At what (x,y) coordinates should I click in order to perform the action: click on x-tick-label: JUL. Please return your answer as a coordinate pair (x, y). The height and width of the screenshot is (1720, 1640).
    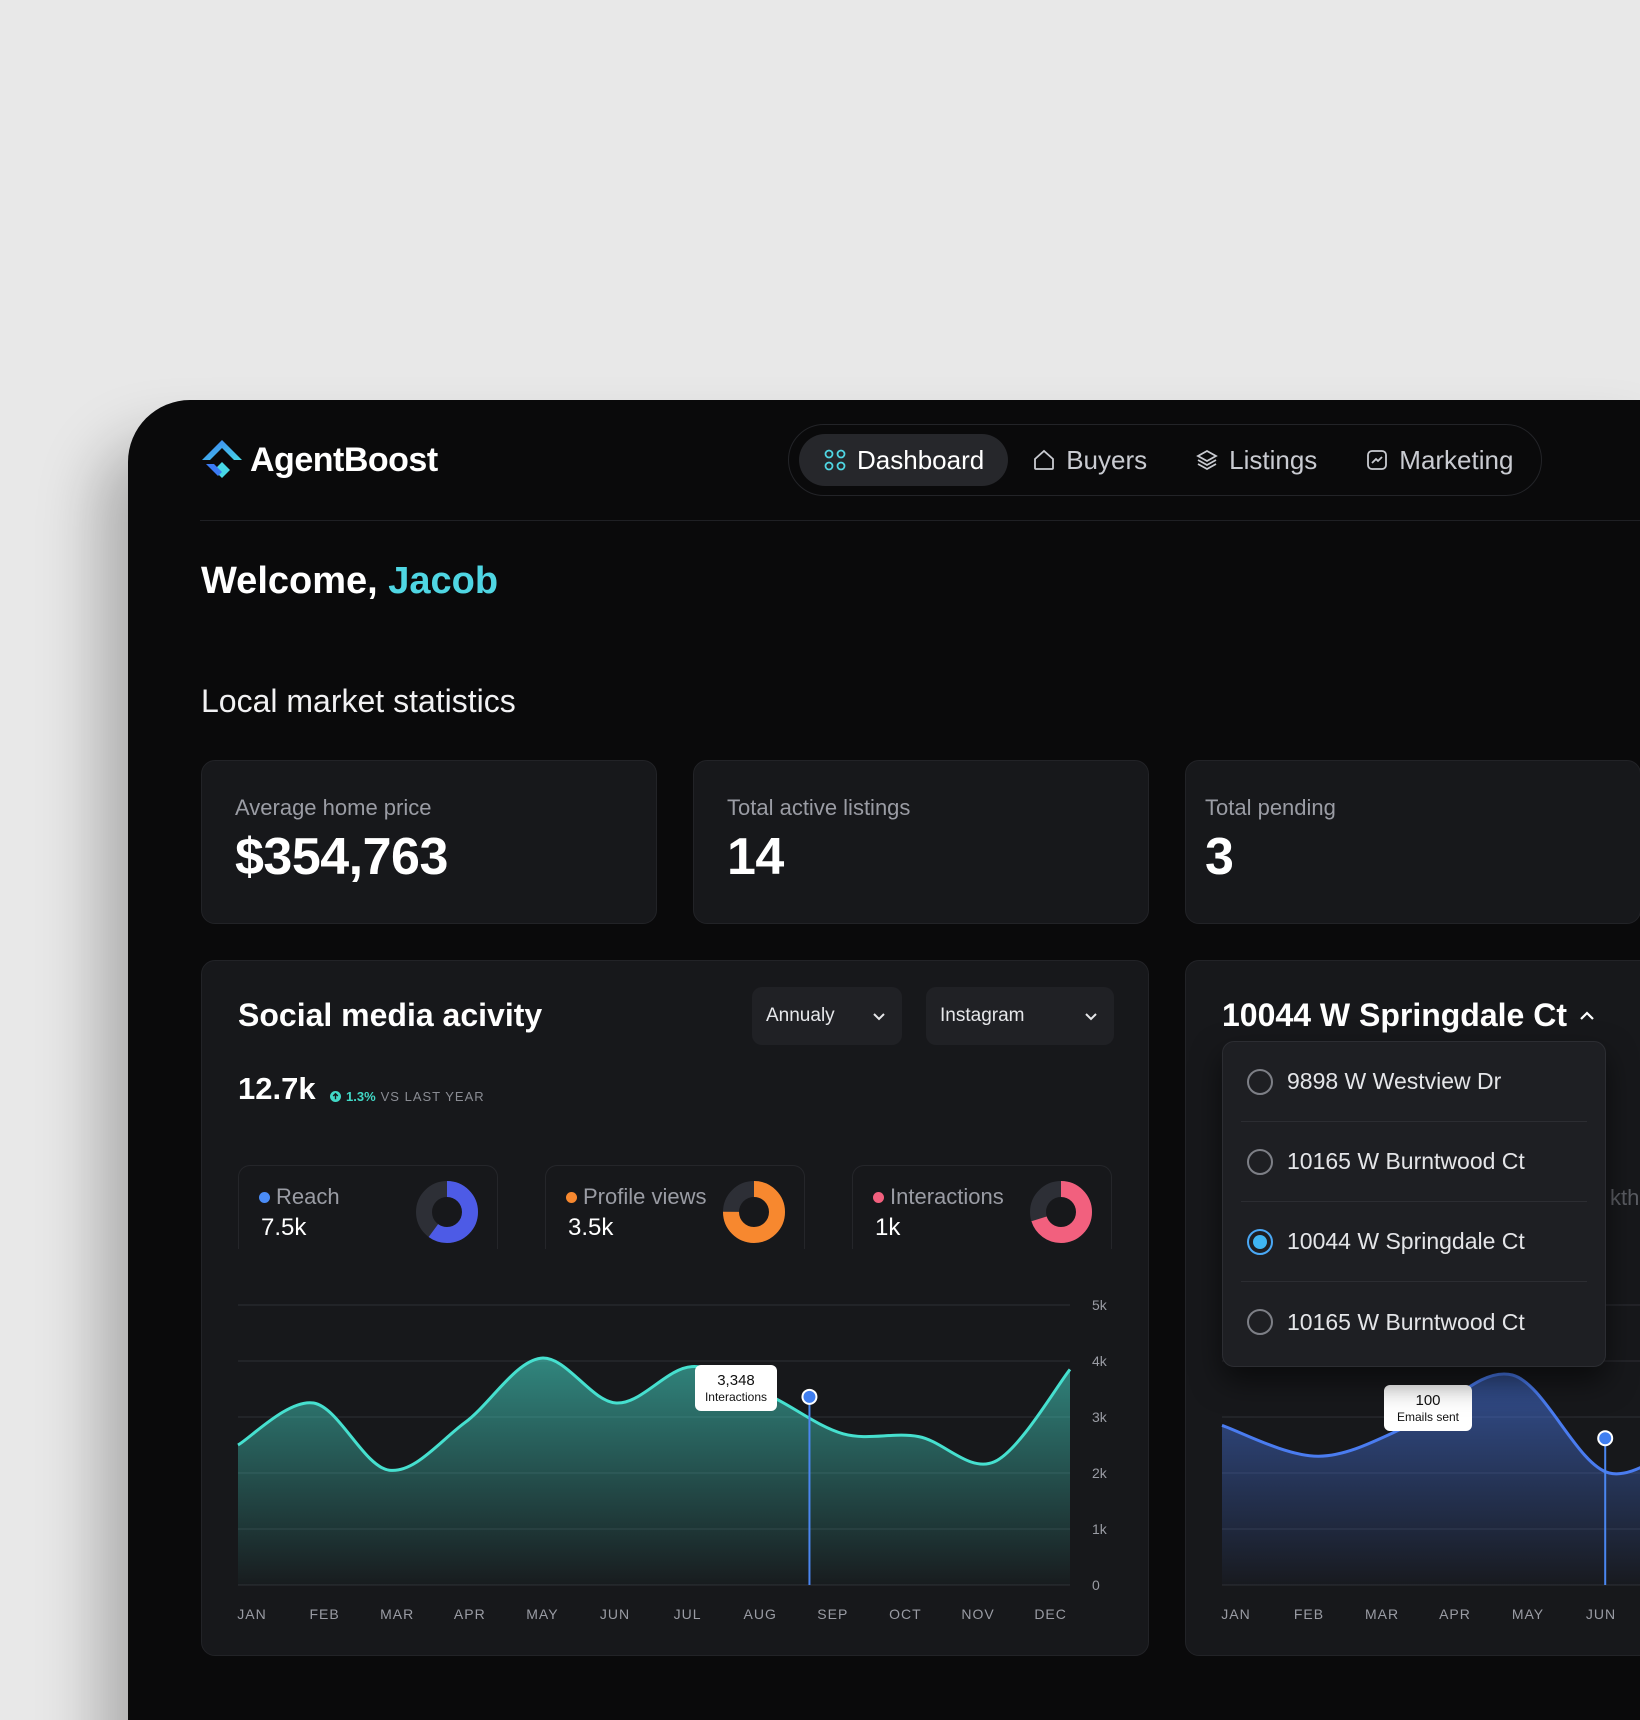
    Looking at the image, I should click on (688, 1614).